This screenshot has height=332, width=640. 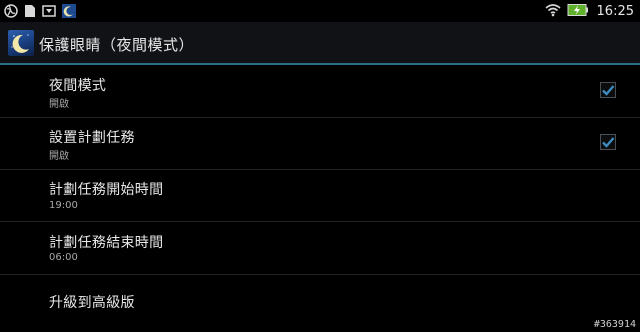 What do you see at coordinates (63, 257) in the screenshot?
I see `setting-summary: 06:00` at bounding box center [63, 257].